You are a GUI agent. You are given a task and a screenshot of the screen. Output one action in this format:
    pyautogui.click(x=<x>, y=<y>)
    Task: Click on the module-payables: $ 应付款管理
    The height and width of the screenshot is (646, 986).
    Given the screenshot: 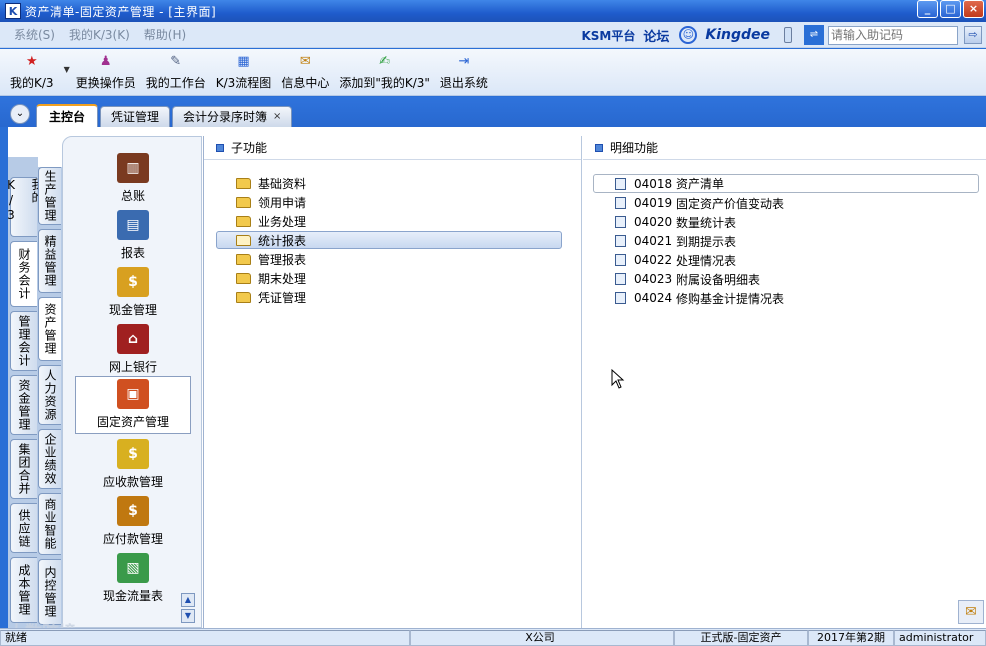 What is the action you would take?
    pyautogui.click(x=133, y=522)
    